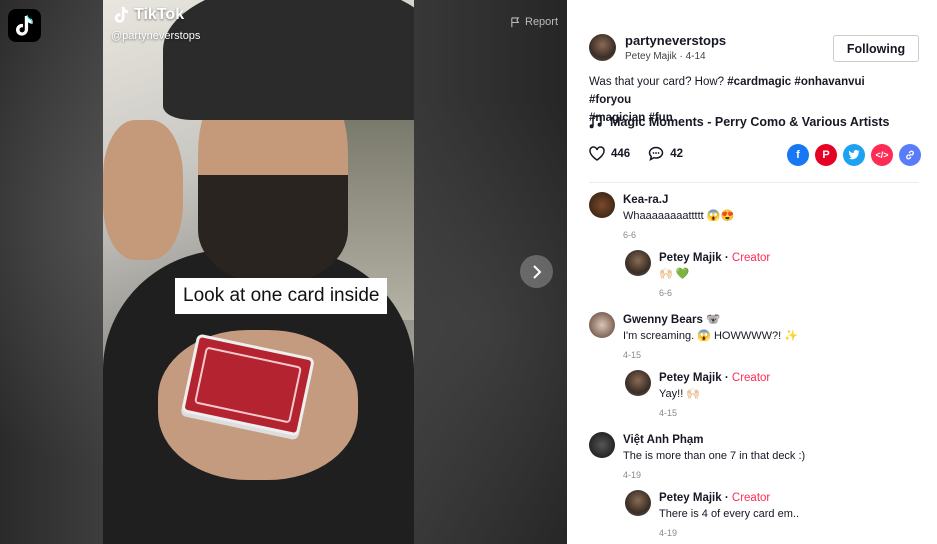  What do you see at coordinates (632, 355) in the screenshot?
I see `comment-date: 4-15` at bounding box center [632, 355].